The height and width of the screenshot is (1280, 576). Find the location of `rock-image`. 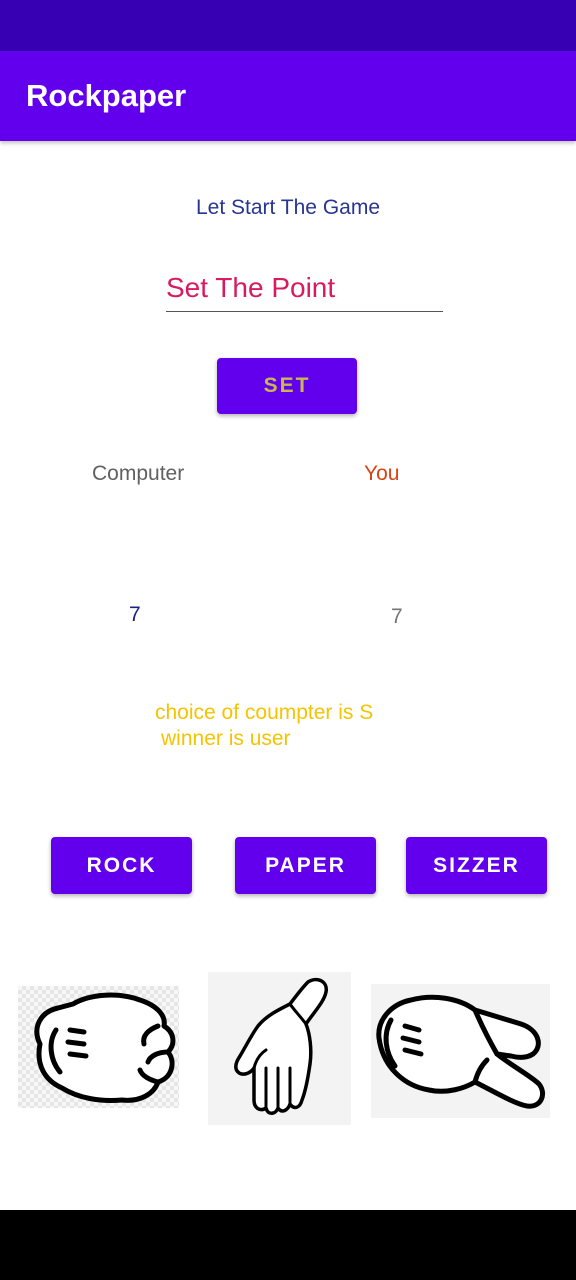

rock-image is located at coordinates (98, 1047).